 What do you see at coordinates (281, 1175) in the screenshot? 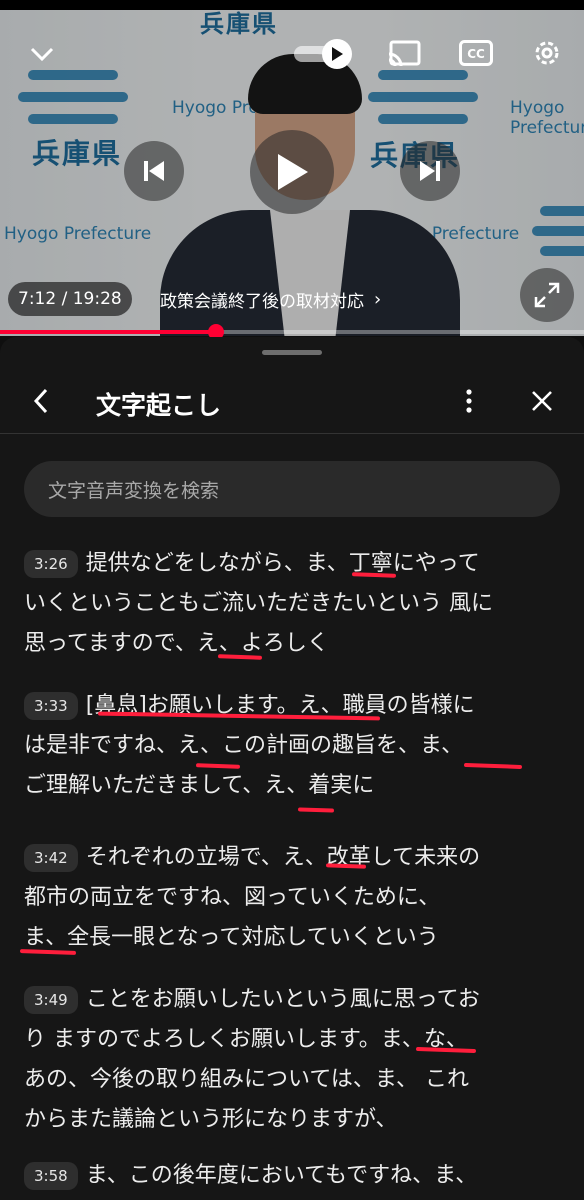
I see `segment-line: ま、この後年度においてもですね、ま、` at bounding box center [281, 1175].